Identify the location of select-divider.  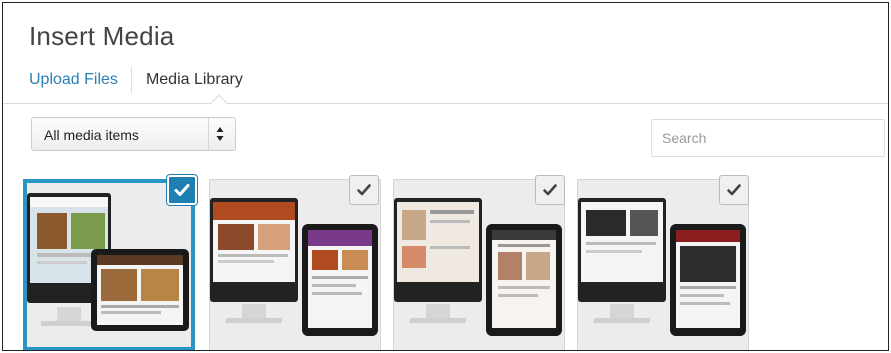
(208, 134).